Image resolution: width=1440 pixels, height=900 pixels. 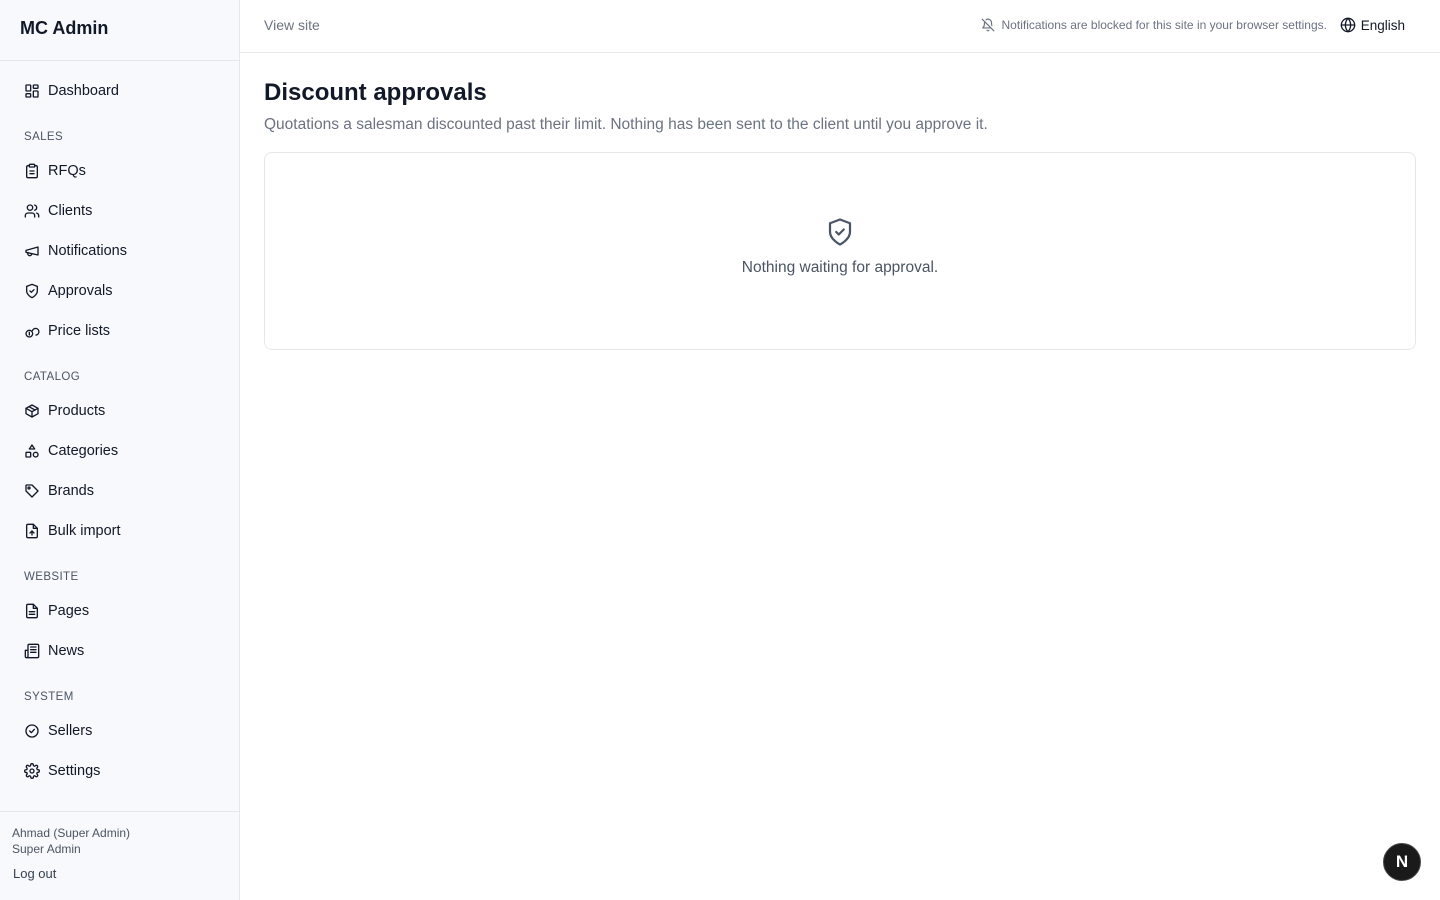 What do you see at coordinates (32, 91) in the screenshot?
I see `dashboard-icon` at bounding box center [32, 91].